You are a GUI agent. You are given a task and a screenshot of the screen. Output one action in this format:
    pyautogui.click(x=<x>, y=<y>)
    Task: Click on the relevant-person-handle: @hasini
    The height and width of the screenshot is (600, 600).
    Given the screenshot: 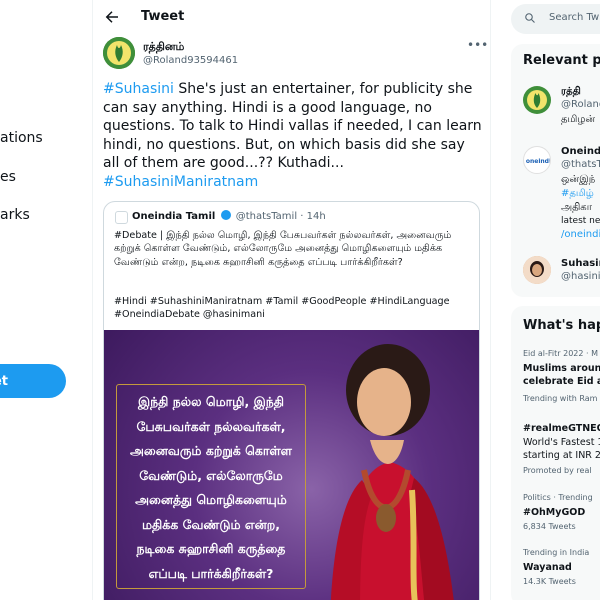 What is the action you would take?
    pyautogui.click(x=580, y=276)
    